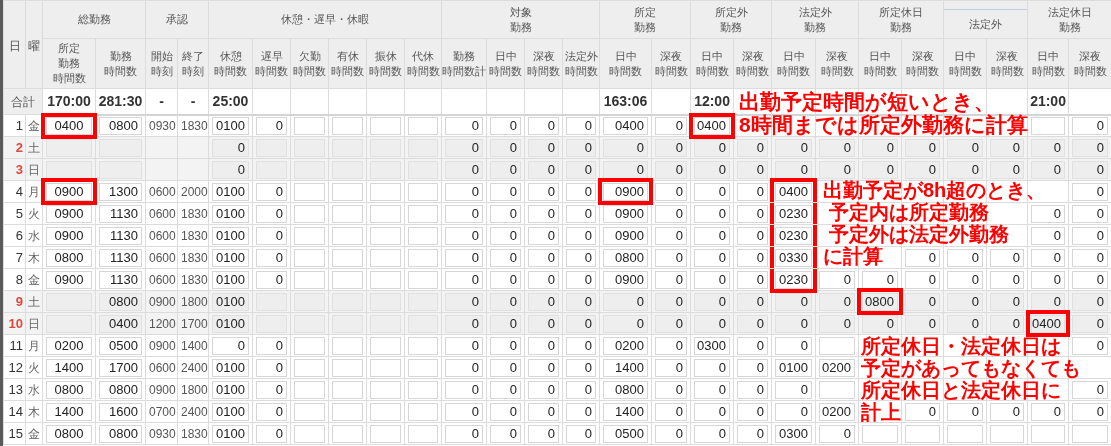  Describe the element at coordinates (794, 433) in the screenshot. I see `input-field: 0300` at that location.